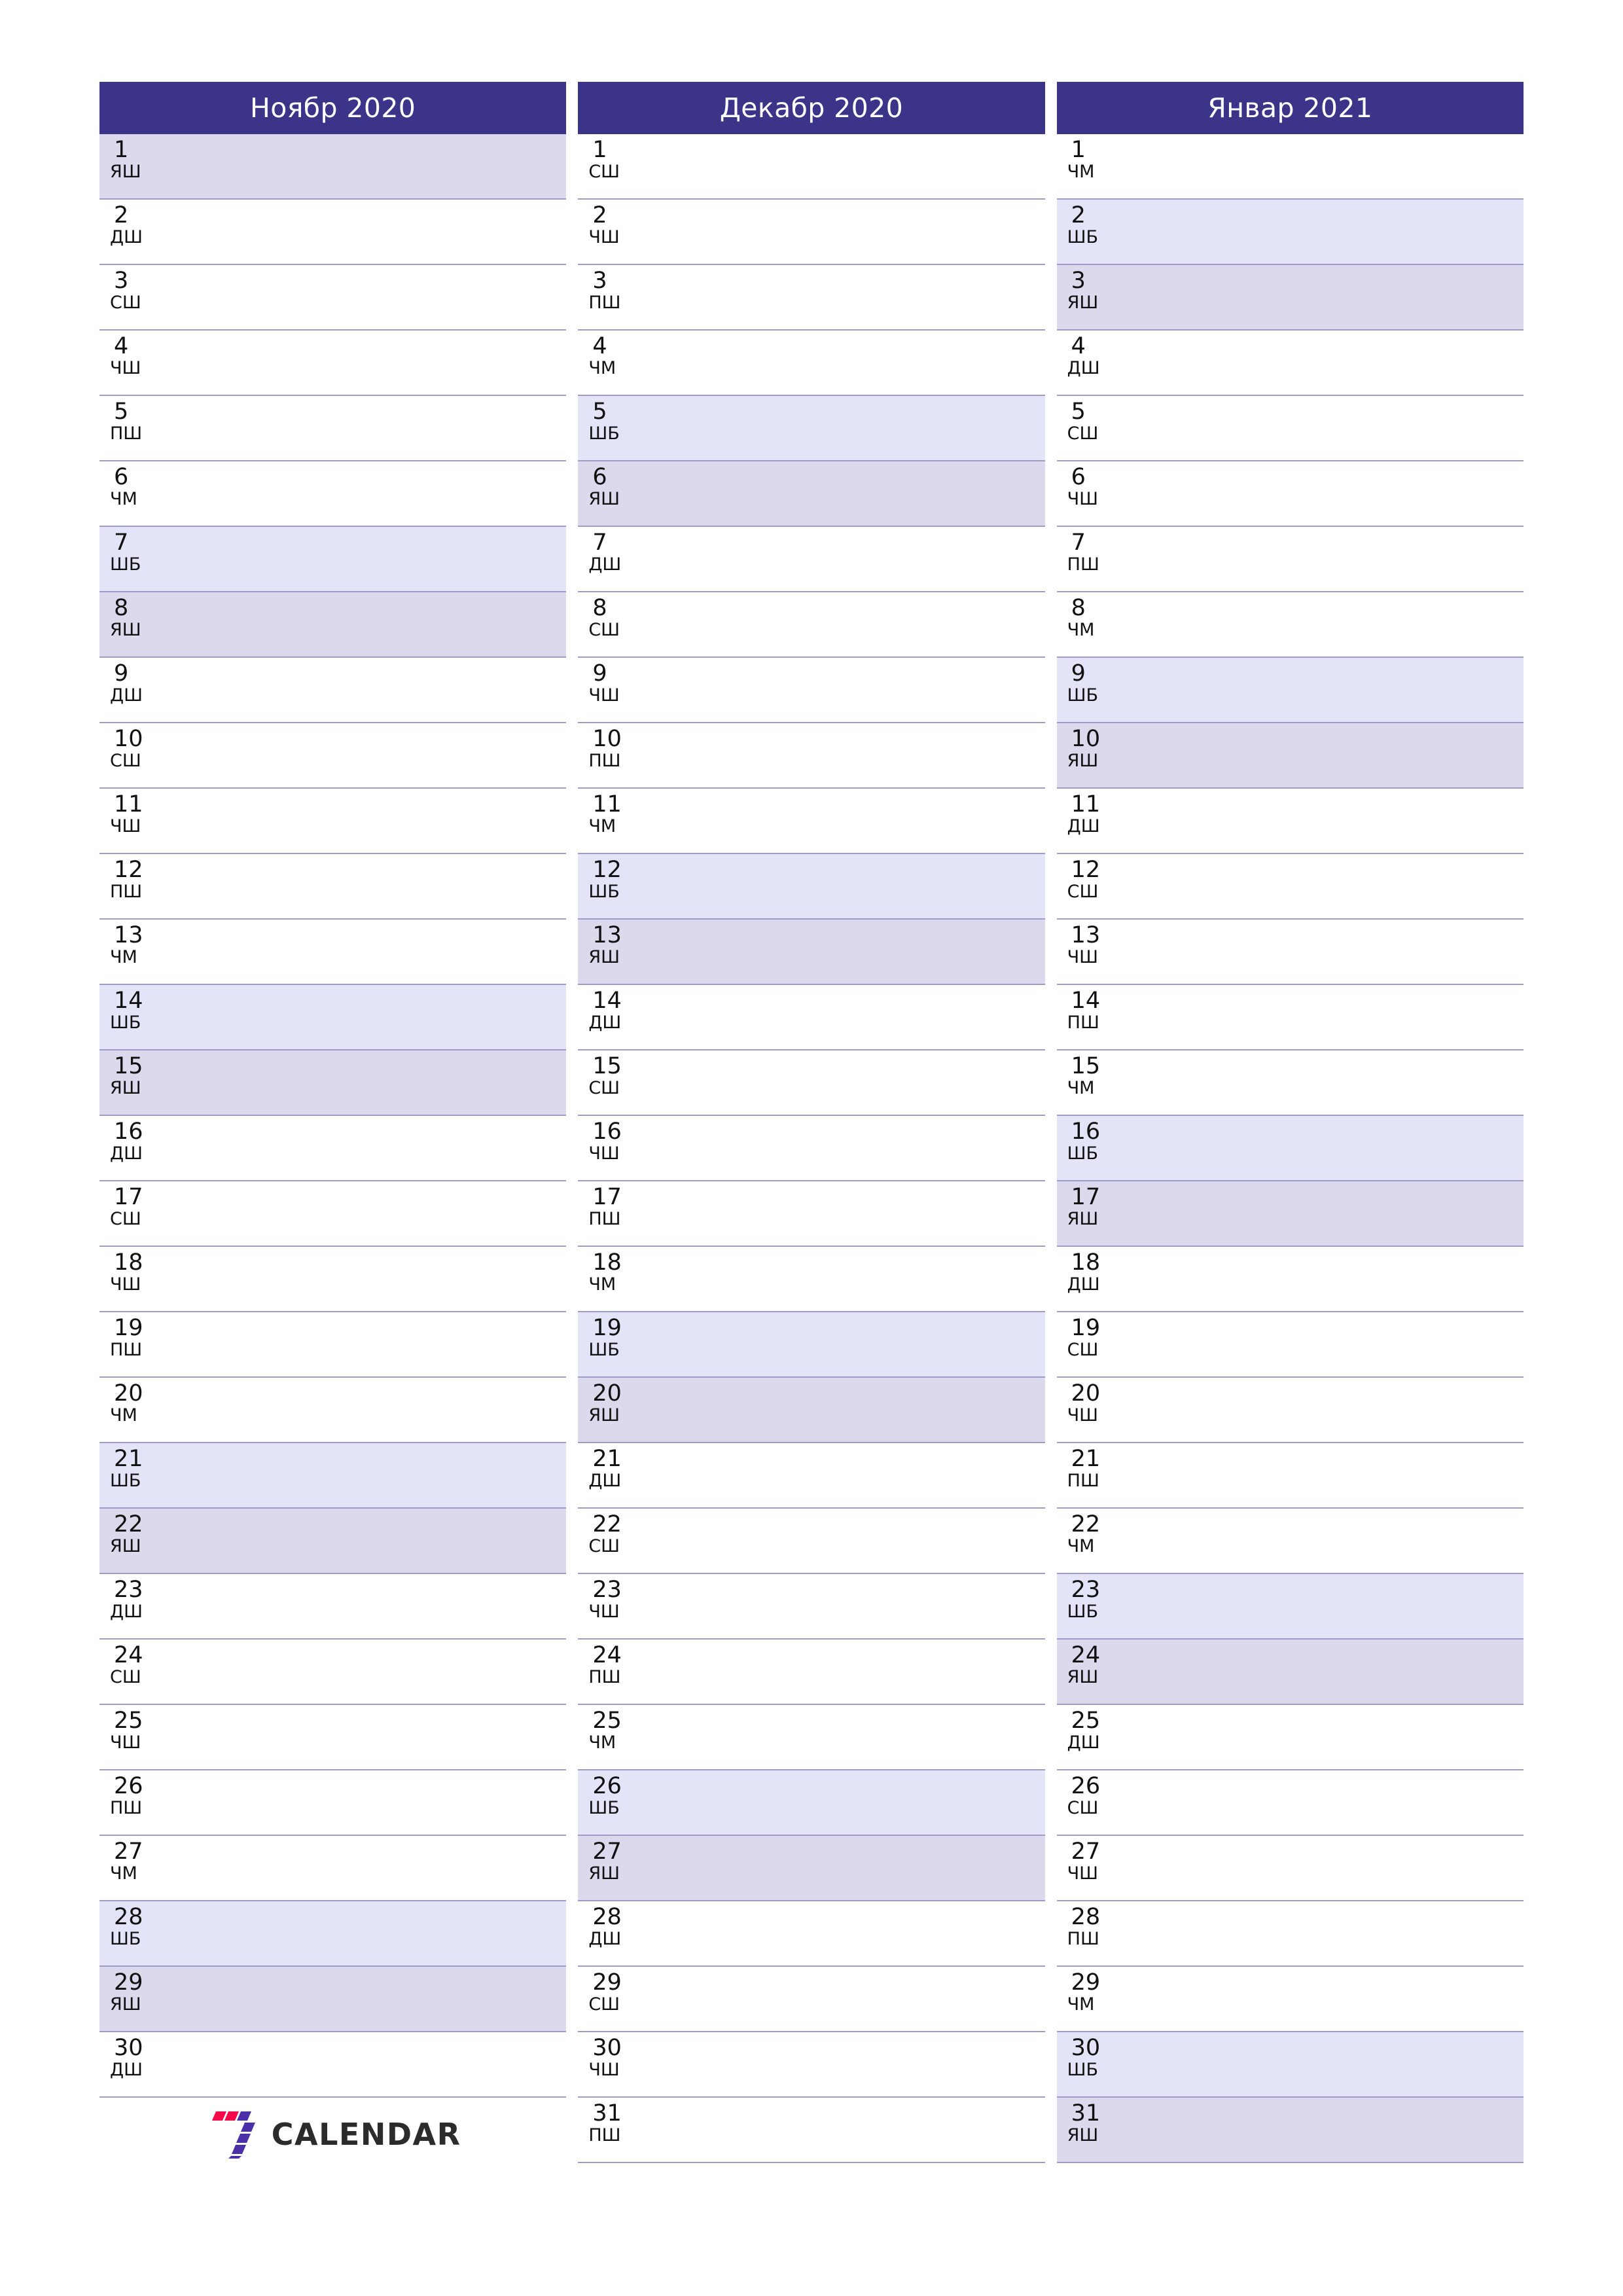  I want to click on day-row: 6 ЧШ, so click(1290, 494).